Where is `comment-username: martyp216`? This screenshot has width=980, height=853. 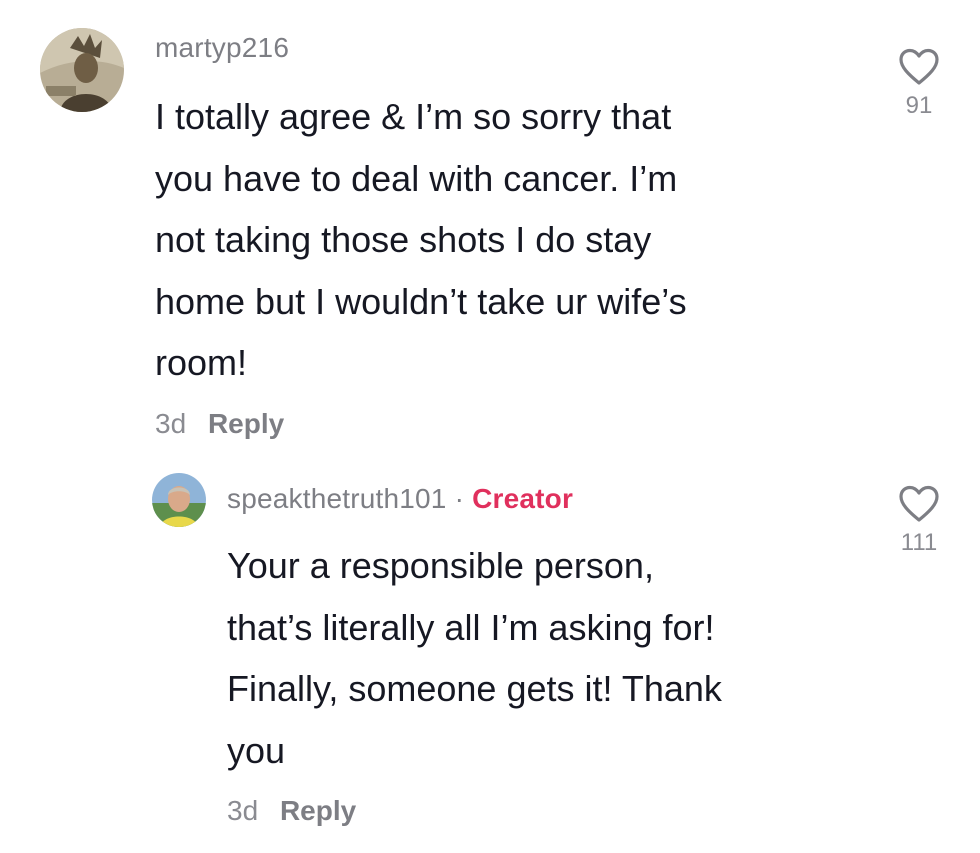
comment-username: martyp216 is located at coordinates (222, 48).